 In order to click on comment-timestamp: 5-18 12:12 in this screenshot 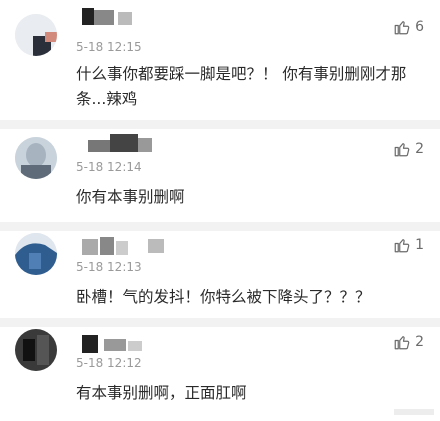, I will do `click(109, 363)`.